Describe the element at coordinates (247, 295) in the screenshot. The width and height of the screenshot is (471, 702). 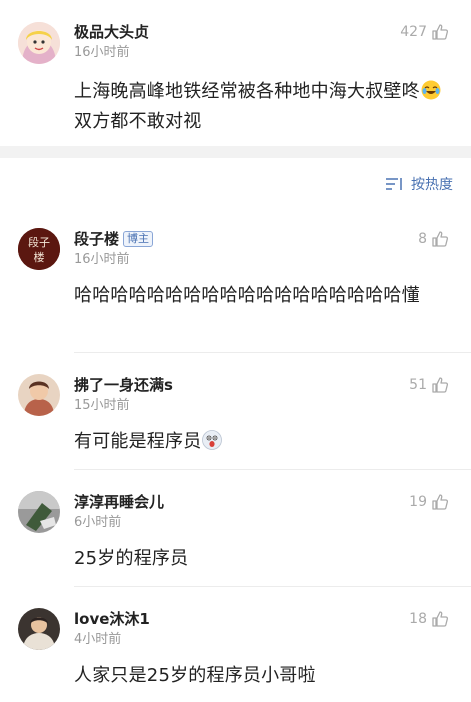
I see `comment-text: 哈哈哈哈哈哈哈哈哈哈哈哈哈哈哈哈哈哈懂` at that location.